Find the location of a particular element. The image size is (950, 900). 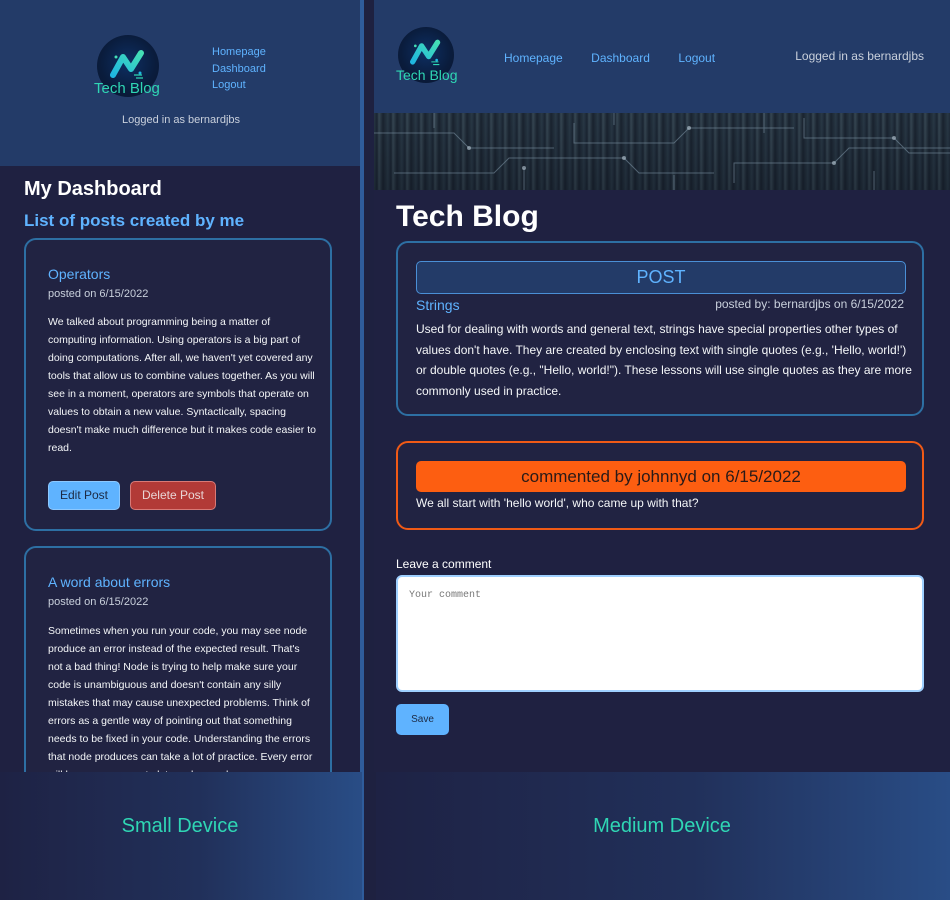

comment-form-label: Leave a comment is located at coordinates (444, 564).